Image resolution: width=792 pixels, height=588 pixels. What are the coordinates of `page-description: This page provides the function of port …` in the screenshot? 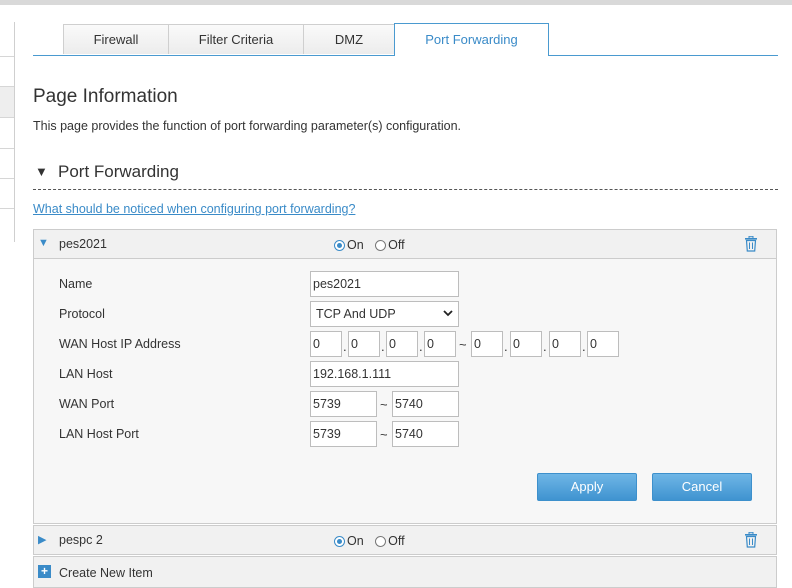 It's located at (247, 126).